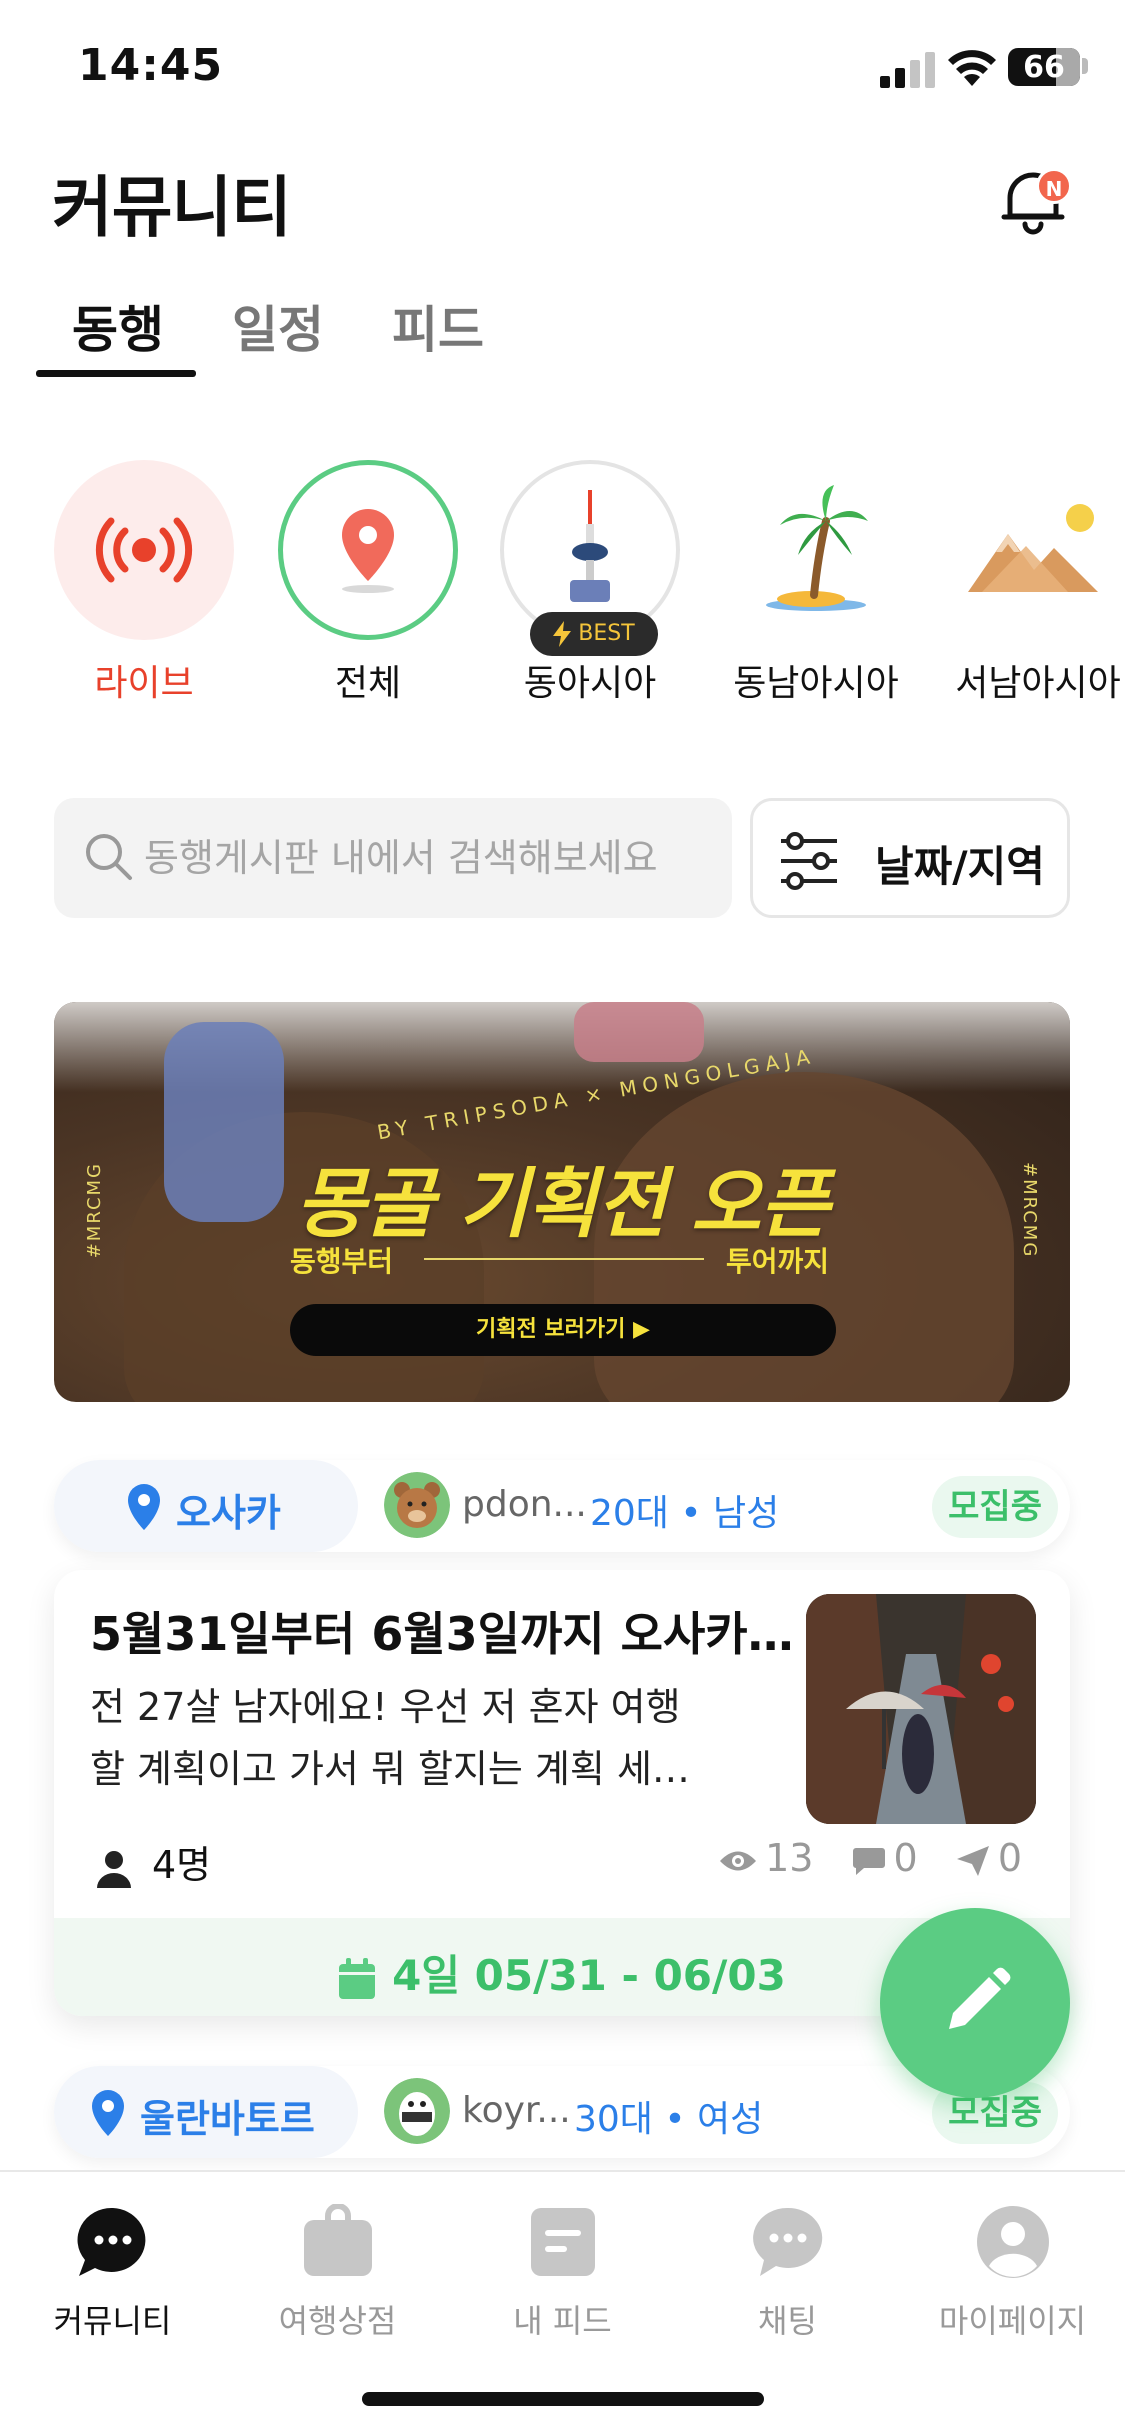  I want to click on category-live: 라이브, so click(144, 583).